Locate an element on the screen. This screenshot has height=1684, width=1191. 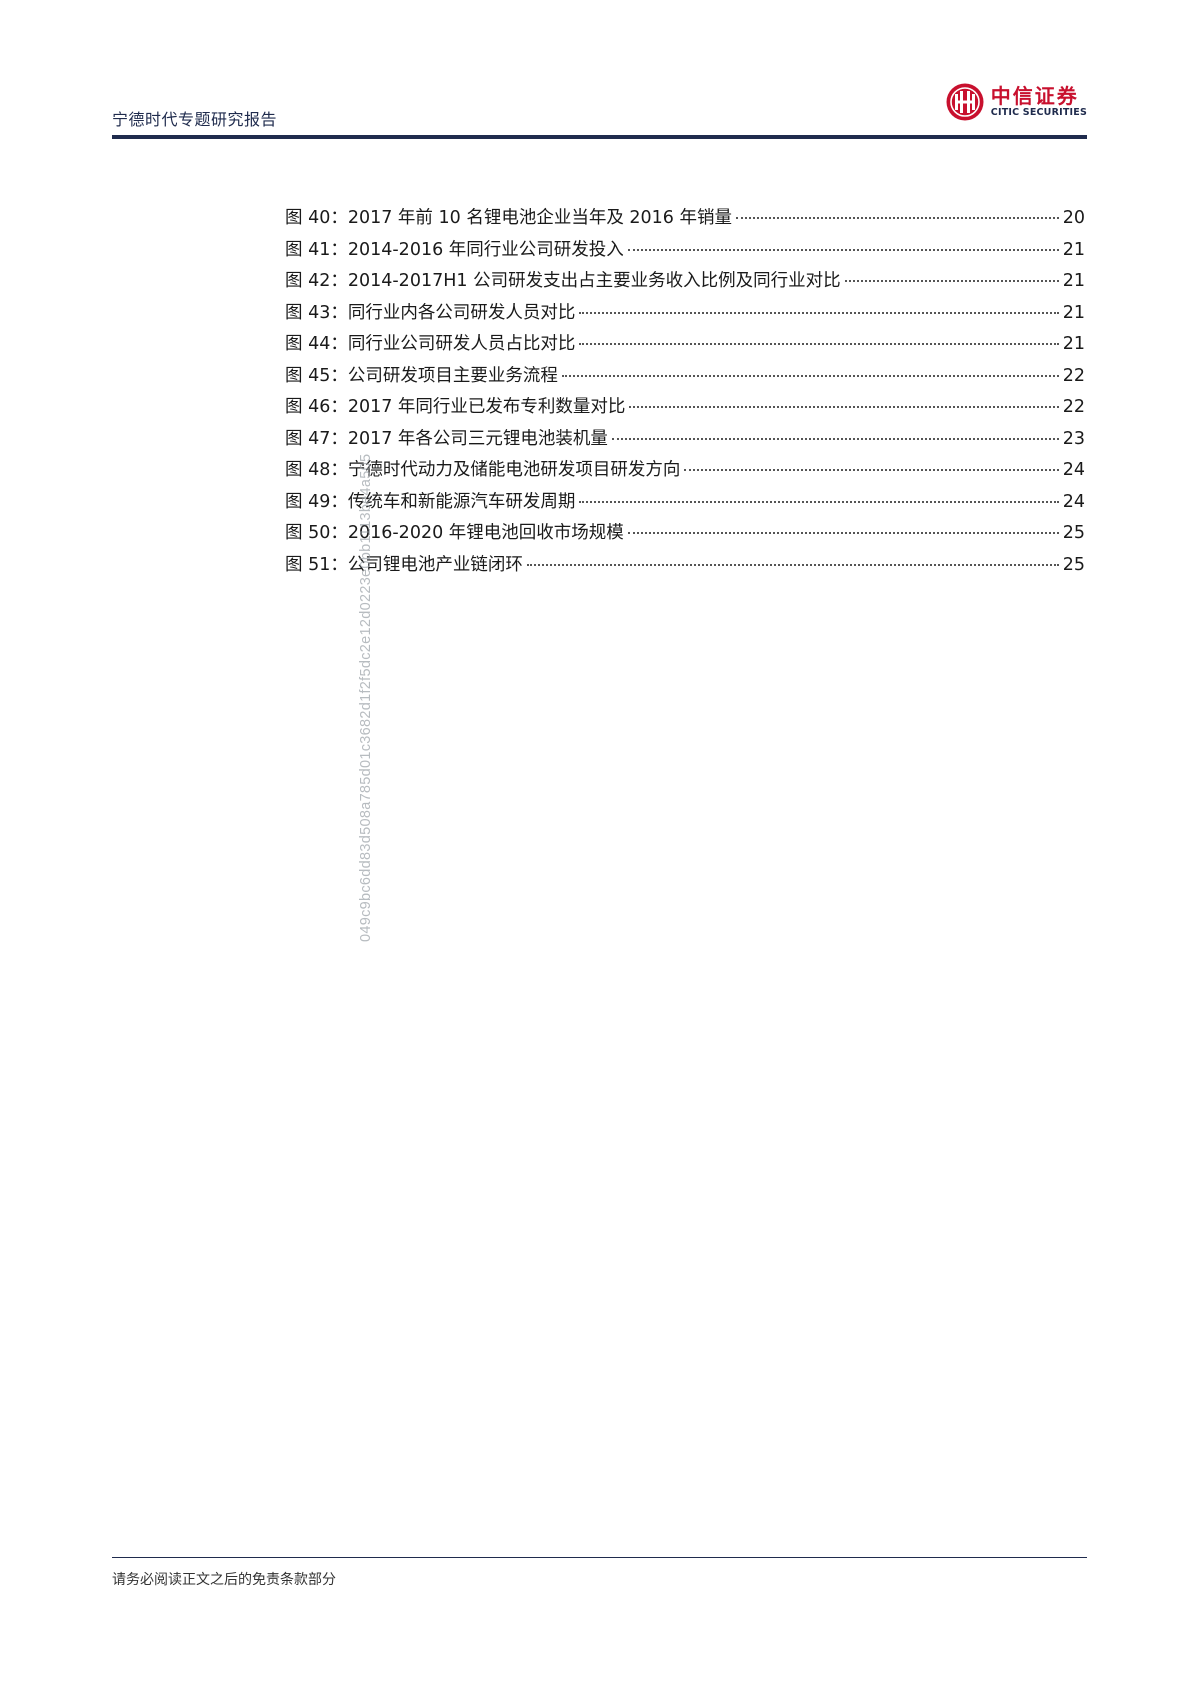
toc-entry-label: 图 50：2016-2020 年锂电池回收市场规模 is located at coordinates (454, 533).